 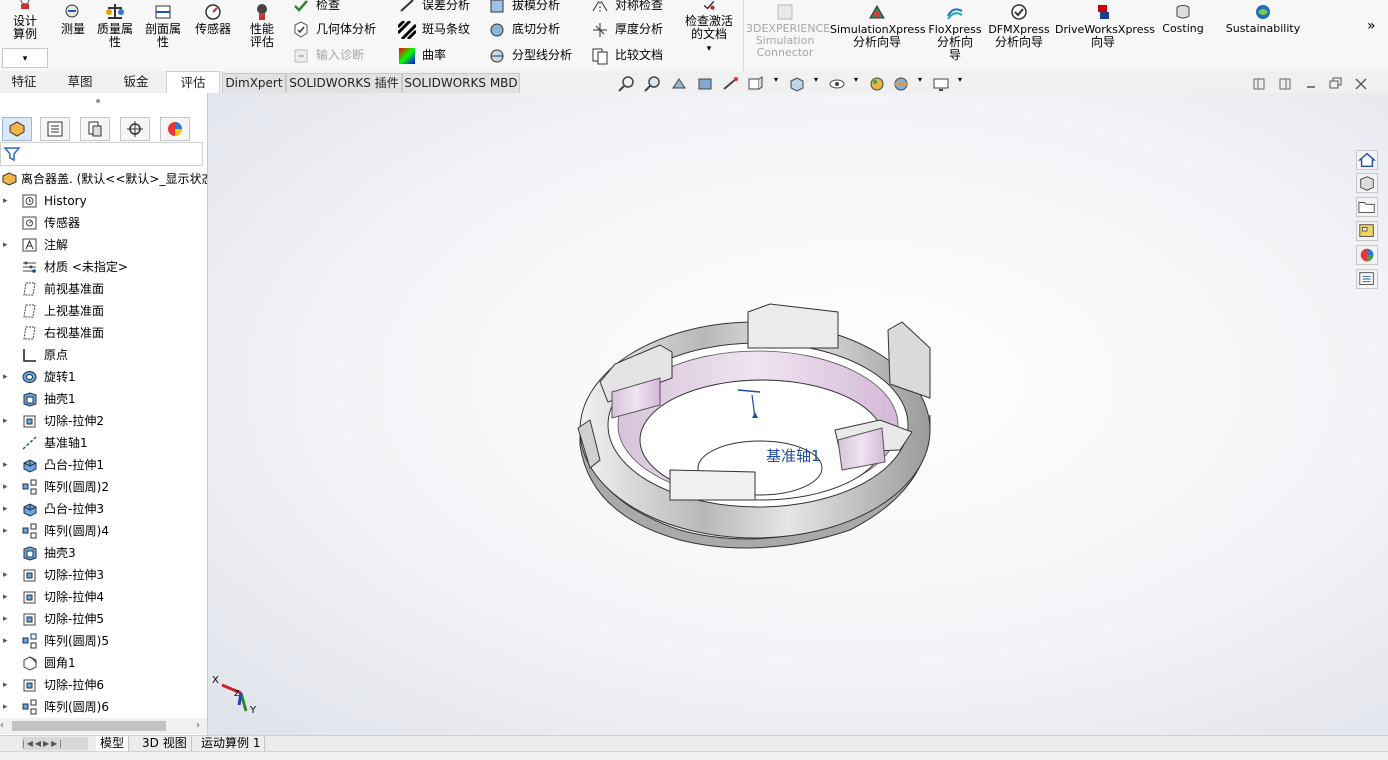 I want to click on task-pane-file-explorer-button, so click(x=1367, y=207).